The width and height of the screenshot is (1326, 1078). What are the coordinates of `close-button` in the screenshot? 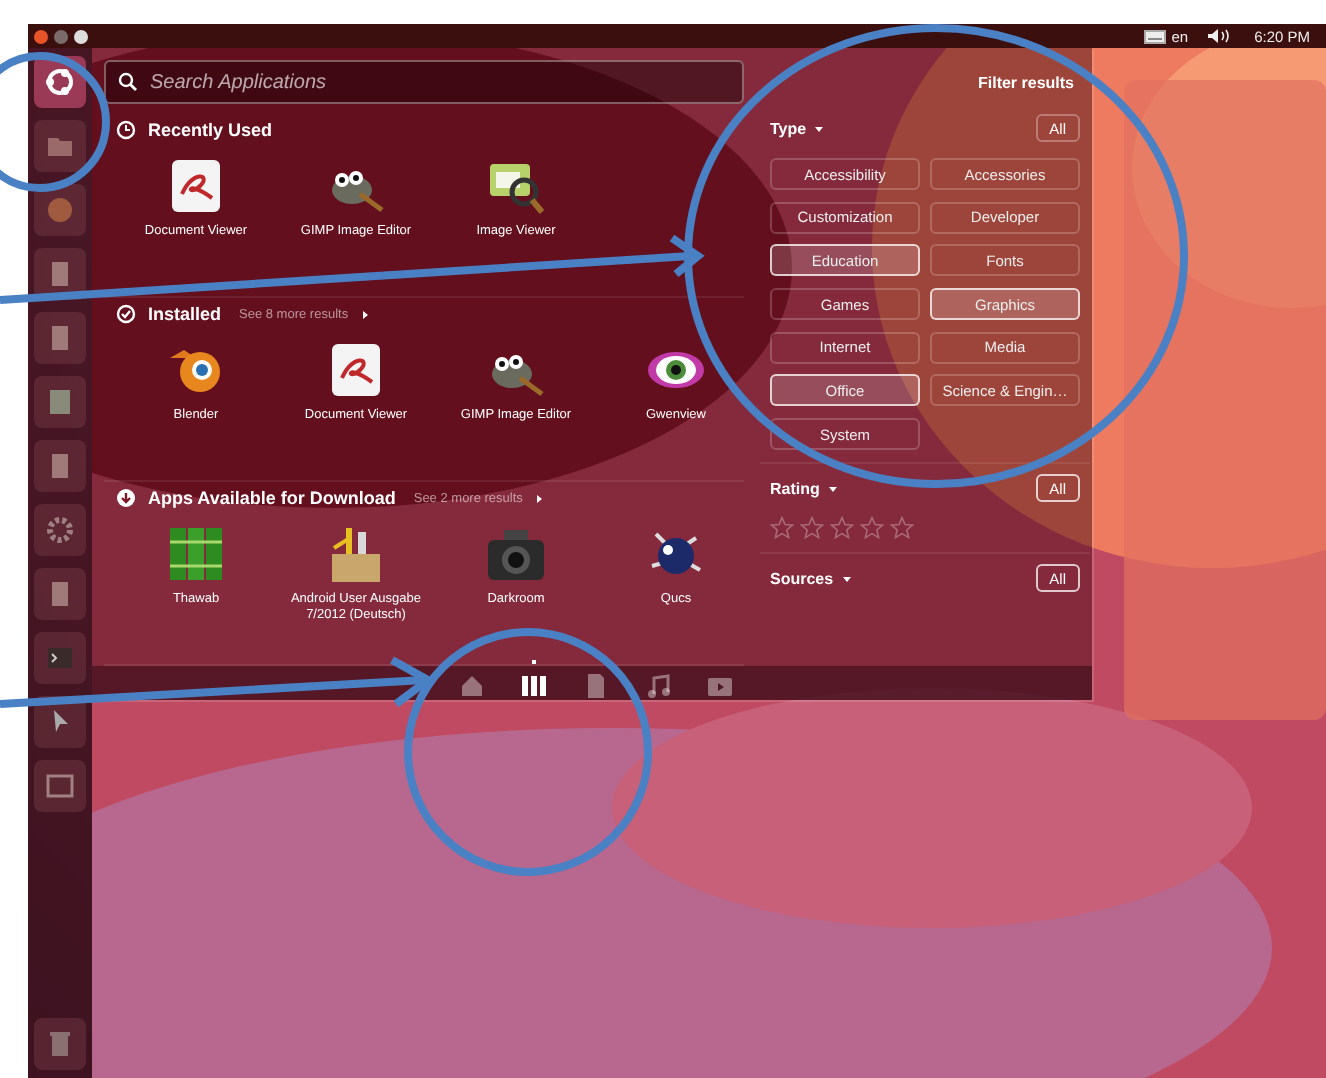 It's located at (41, 36).